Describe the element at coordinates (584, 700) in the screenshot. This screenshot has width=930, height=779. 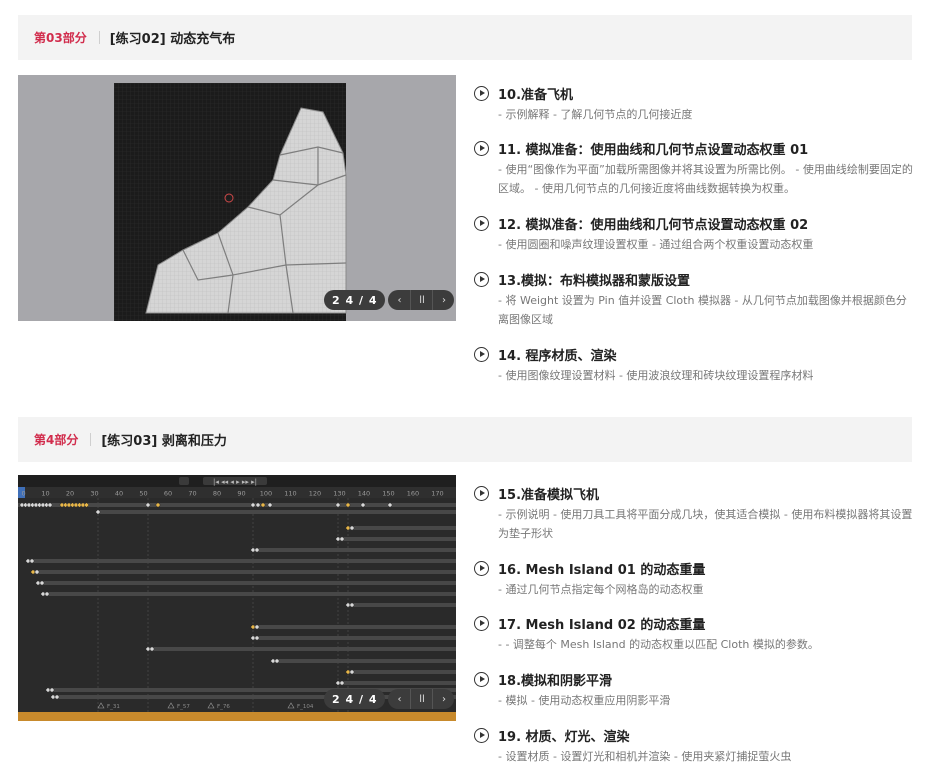
I see `lesson-description: - 模拟 - 使用动态权重应用阴影平滑` at that location.